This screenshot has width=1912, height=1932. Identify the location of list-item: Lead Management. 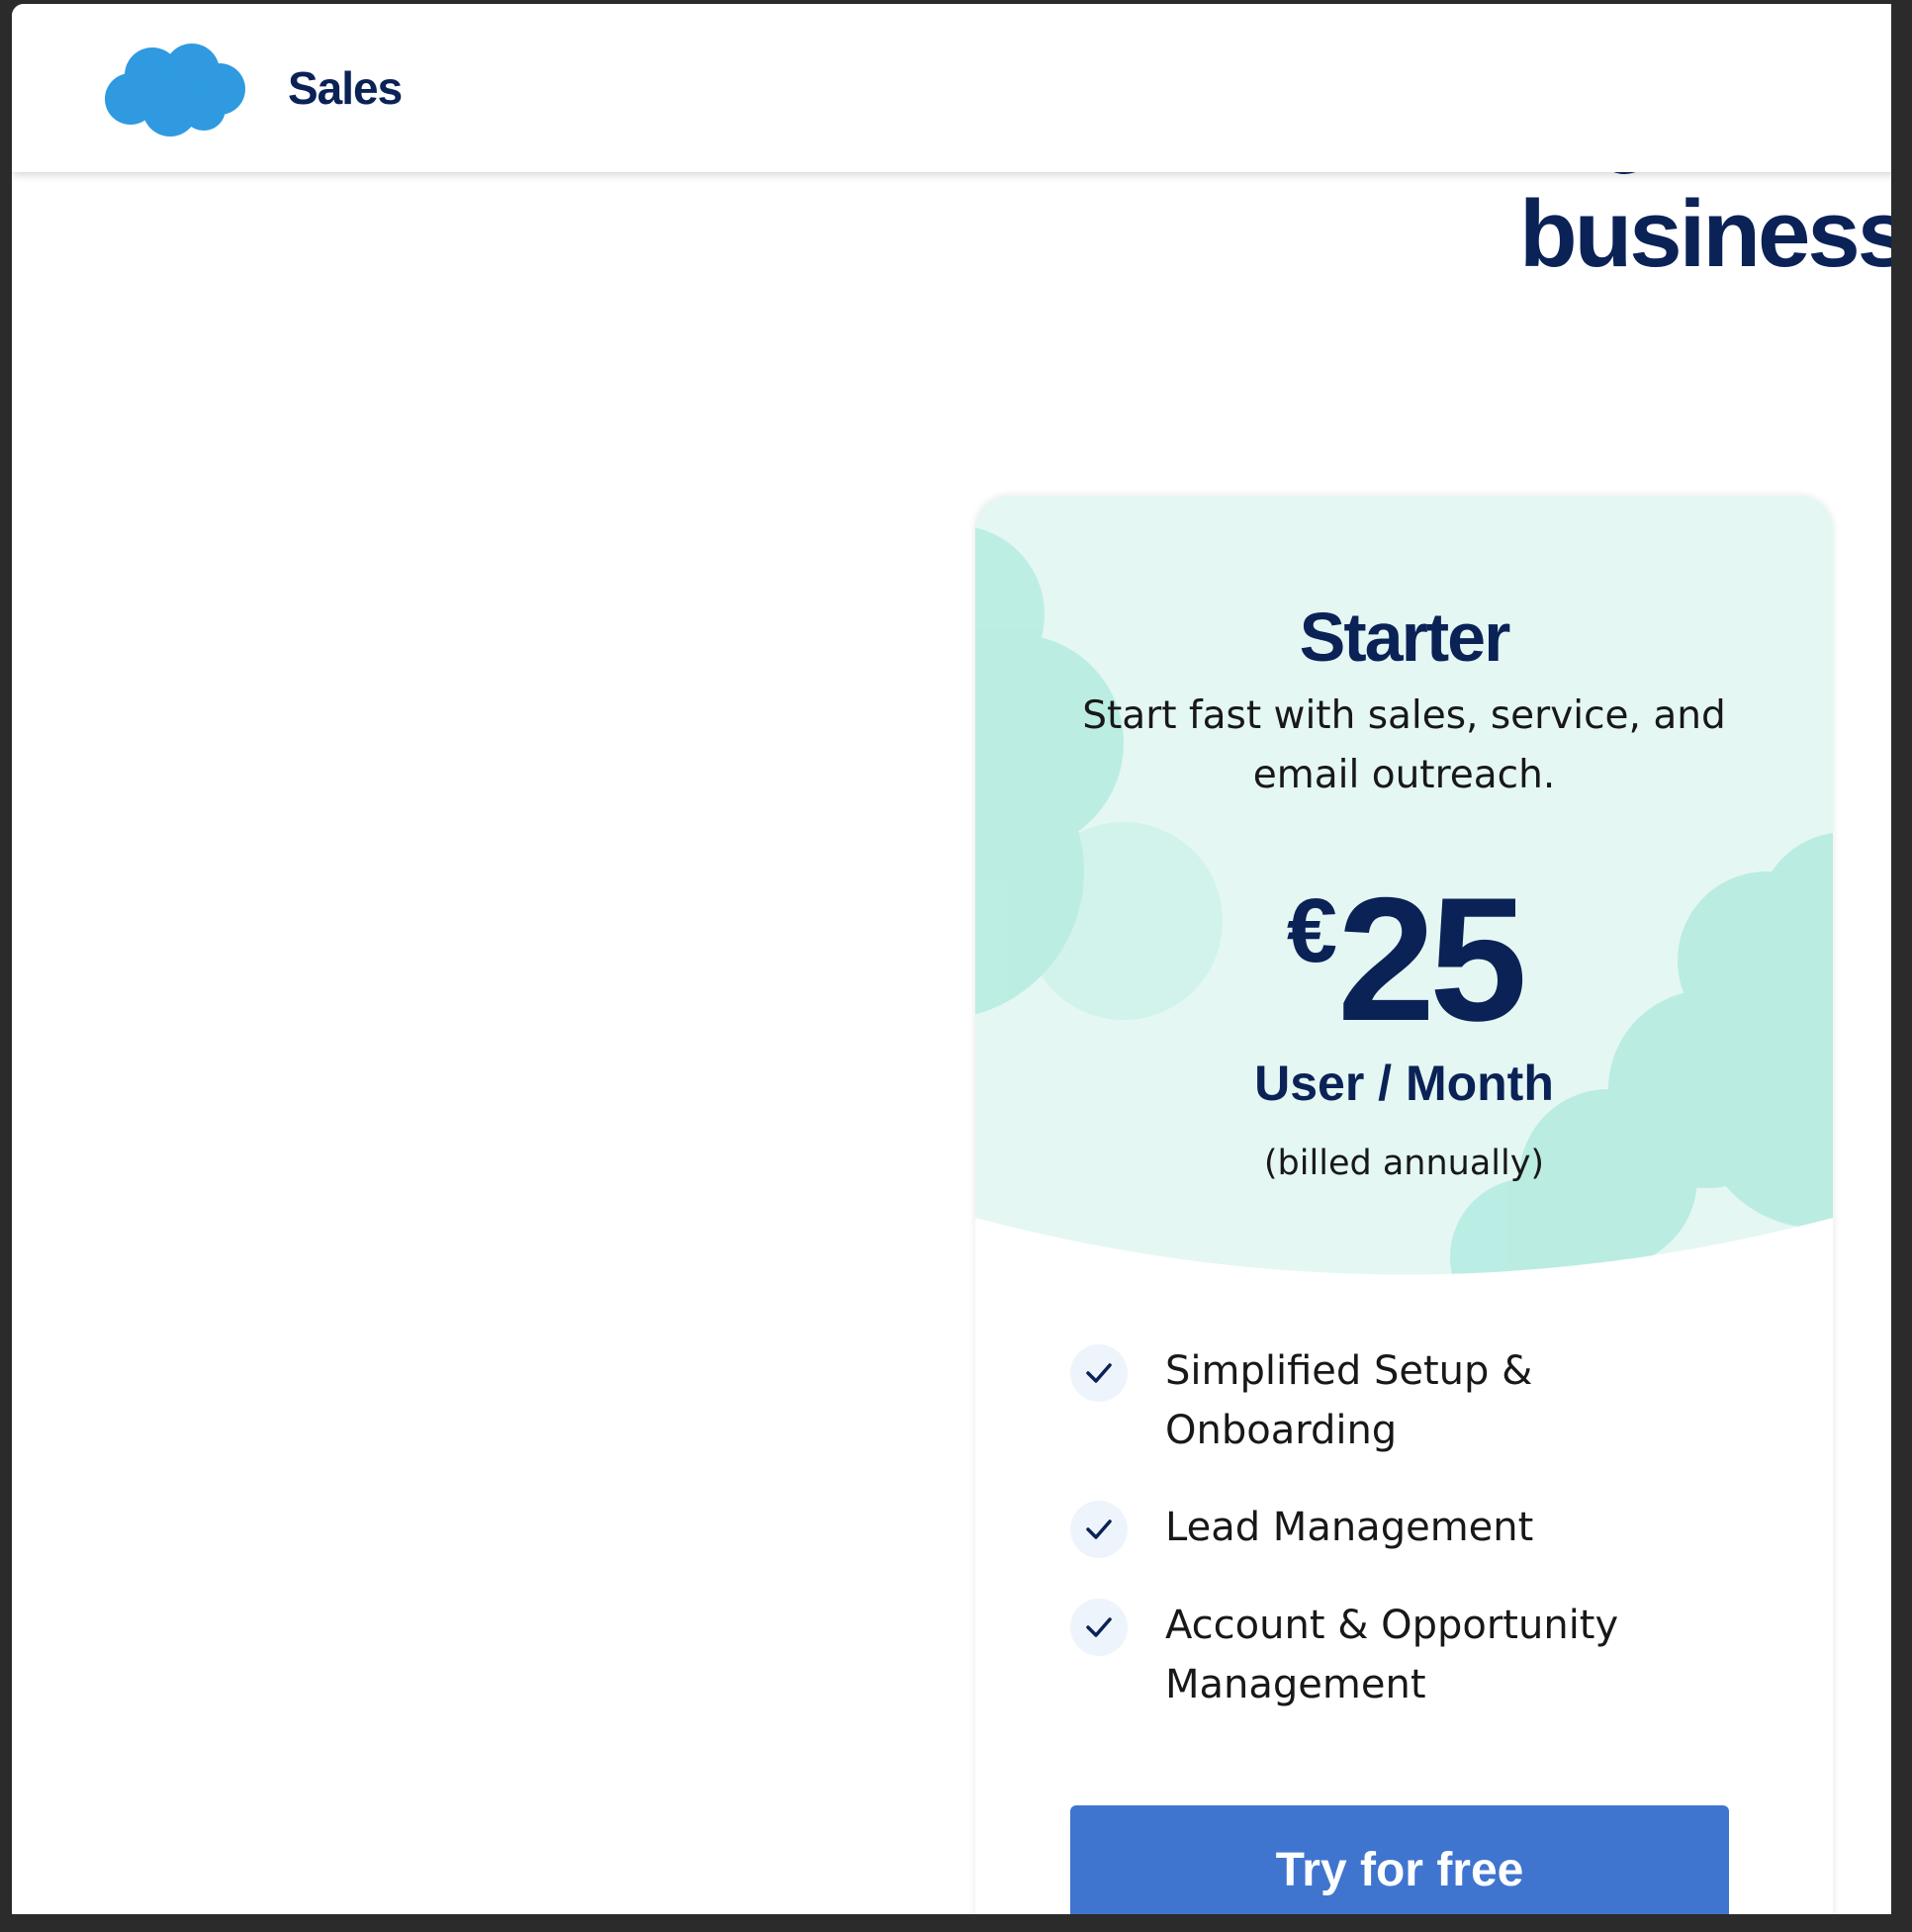
(1416, 1528).